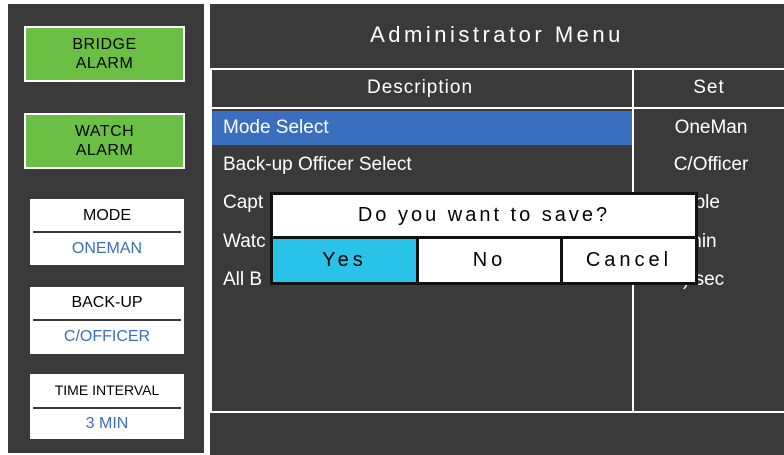 Image resolution: width=784 pixels, height=455 pixels. I want to click on save-confirm-dialog: Do you want to save? Yes No Cancel, so click(484, 238).